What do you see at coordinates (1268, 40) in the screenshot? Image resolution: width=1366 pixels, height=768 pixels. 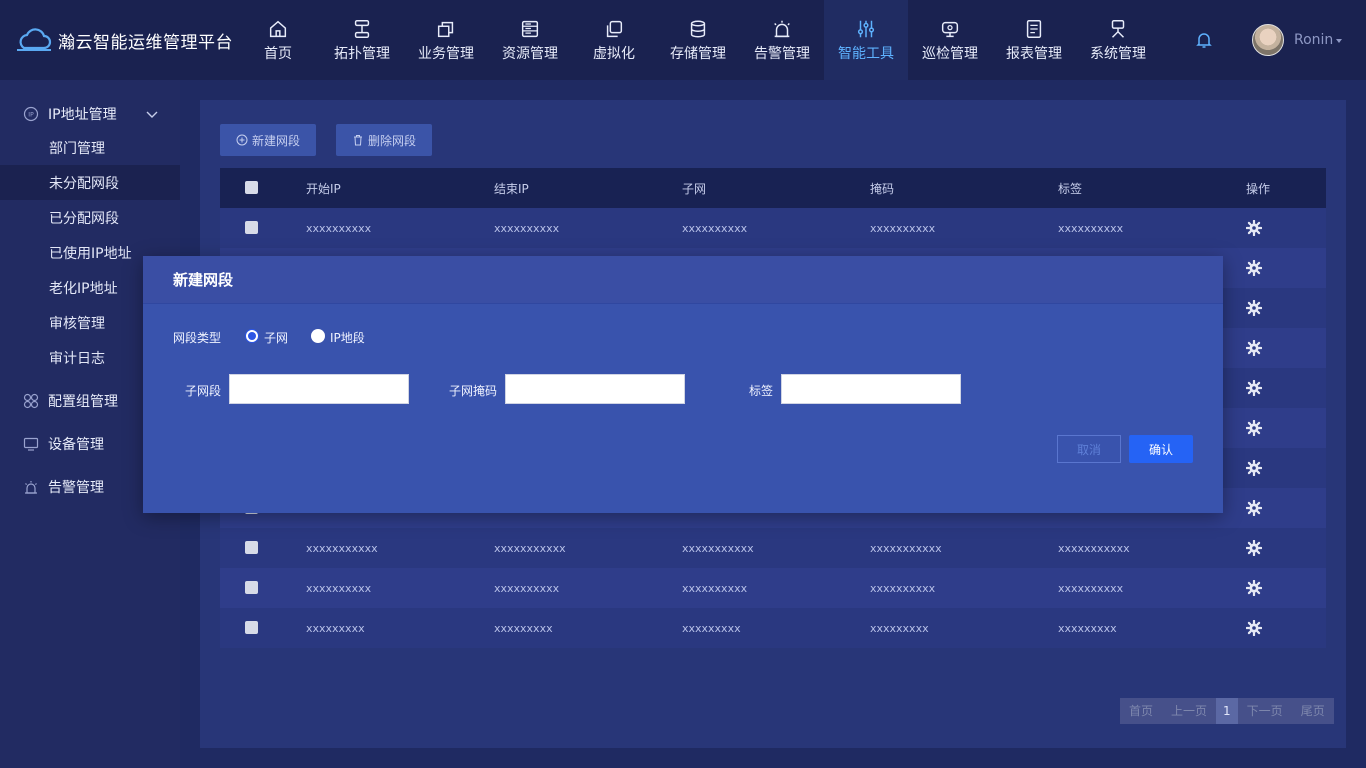 I see `avatar` at bounding box center [1268, 40].